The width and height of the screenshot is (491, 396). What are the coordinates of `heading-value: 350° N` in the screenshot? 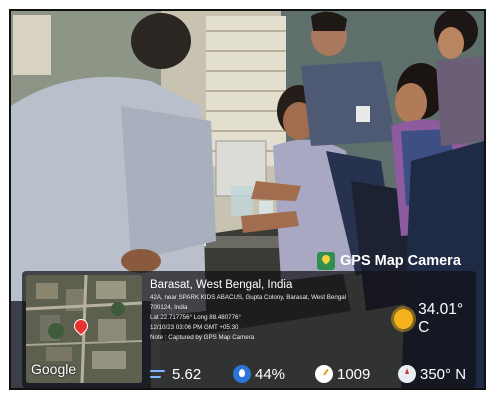 It's located at (443, 374).